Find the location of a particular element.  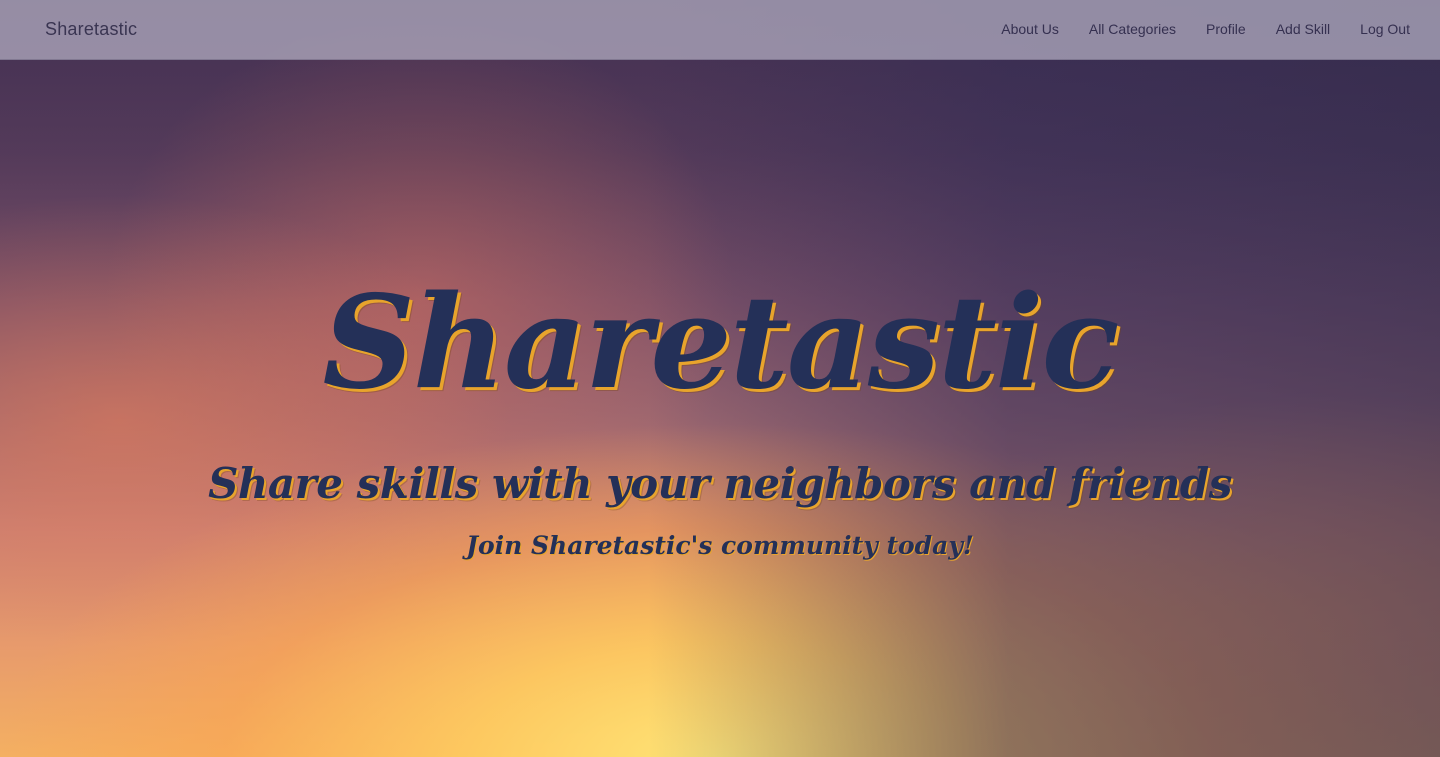

nav-item-all-categories: All Categories is located at coordinates (1132, 30).